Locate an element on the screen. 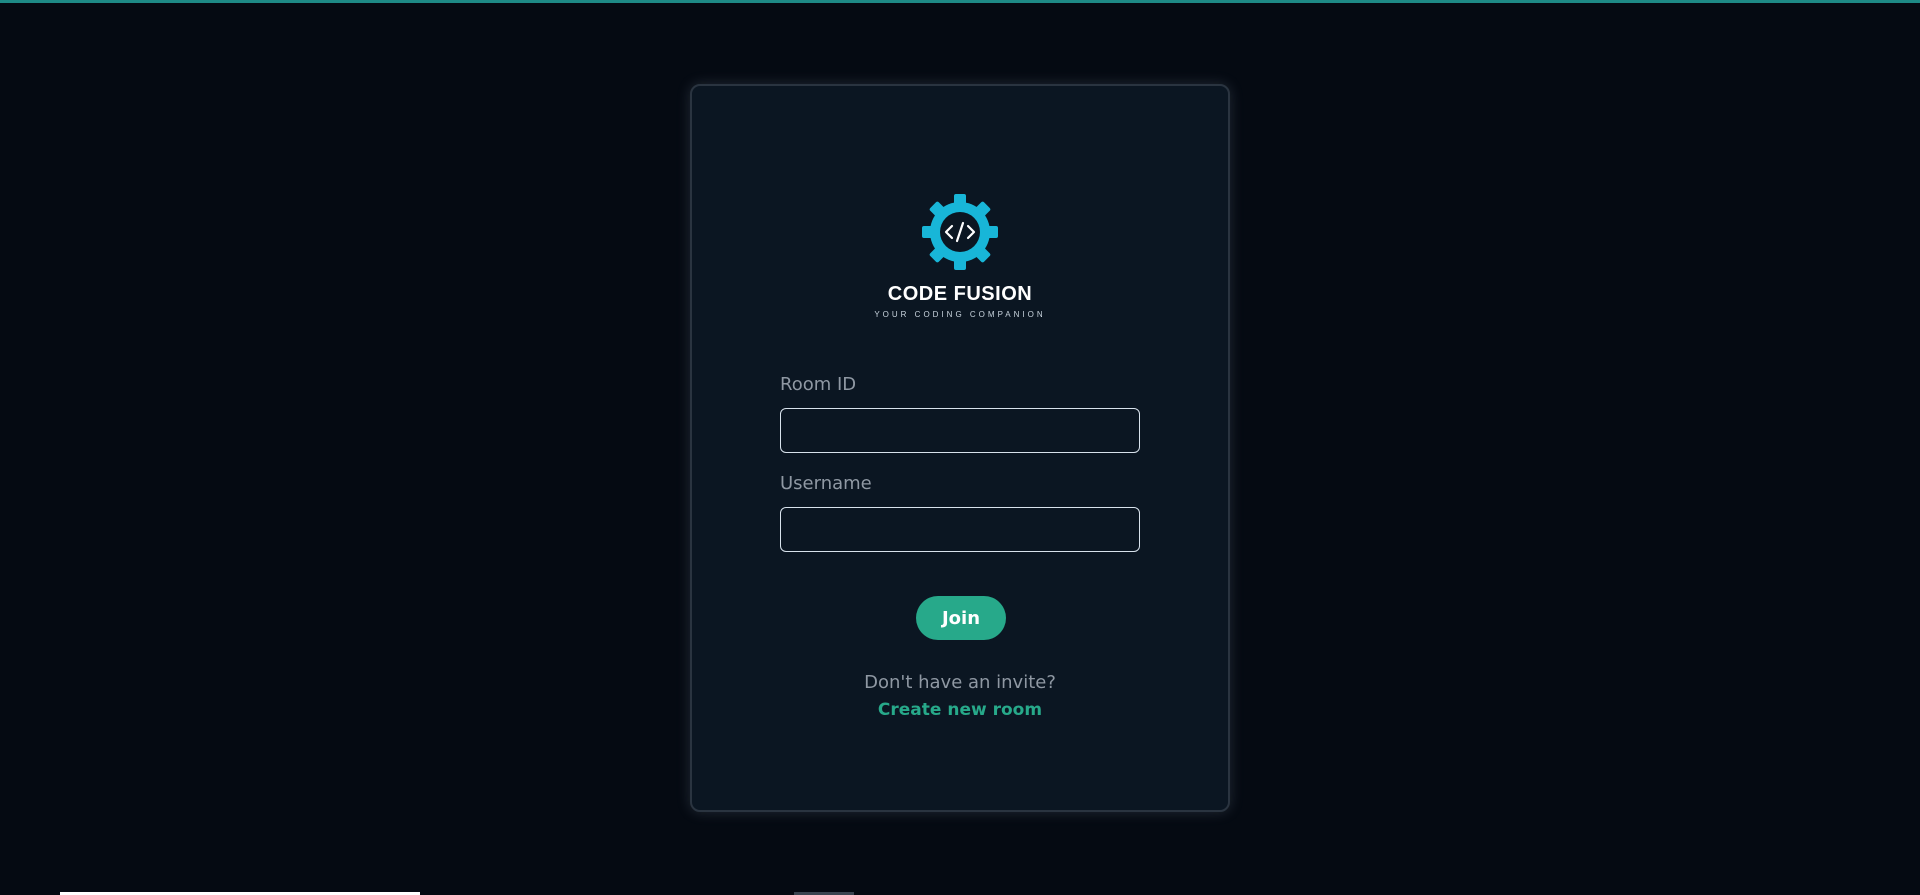  create-new-room-link: Create new room is located at coordinates (960, 710).